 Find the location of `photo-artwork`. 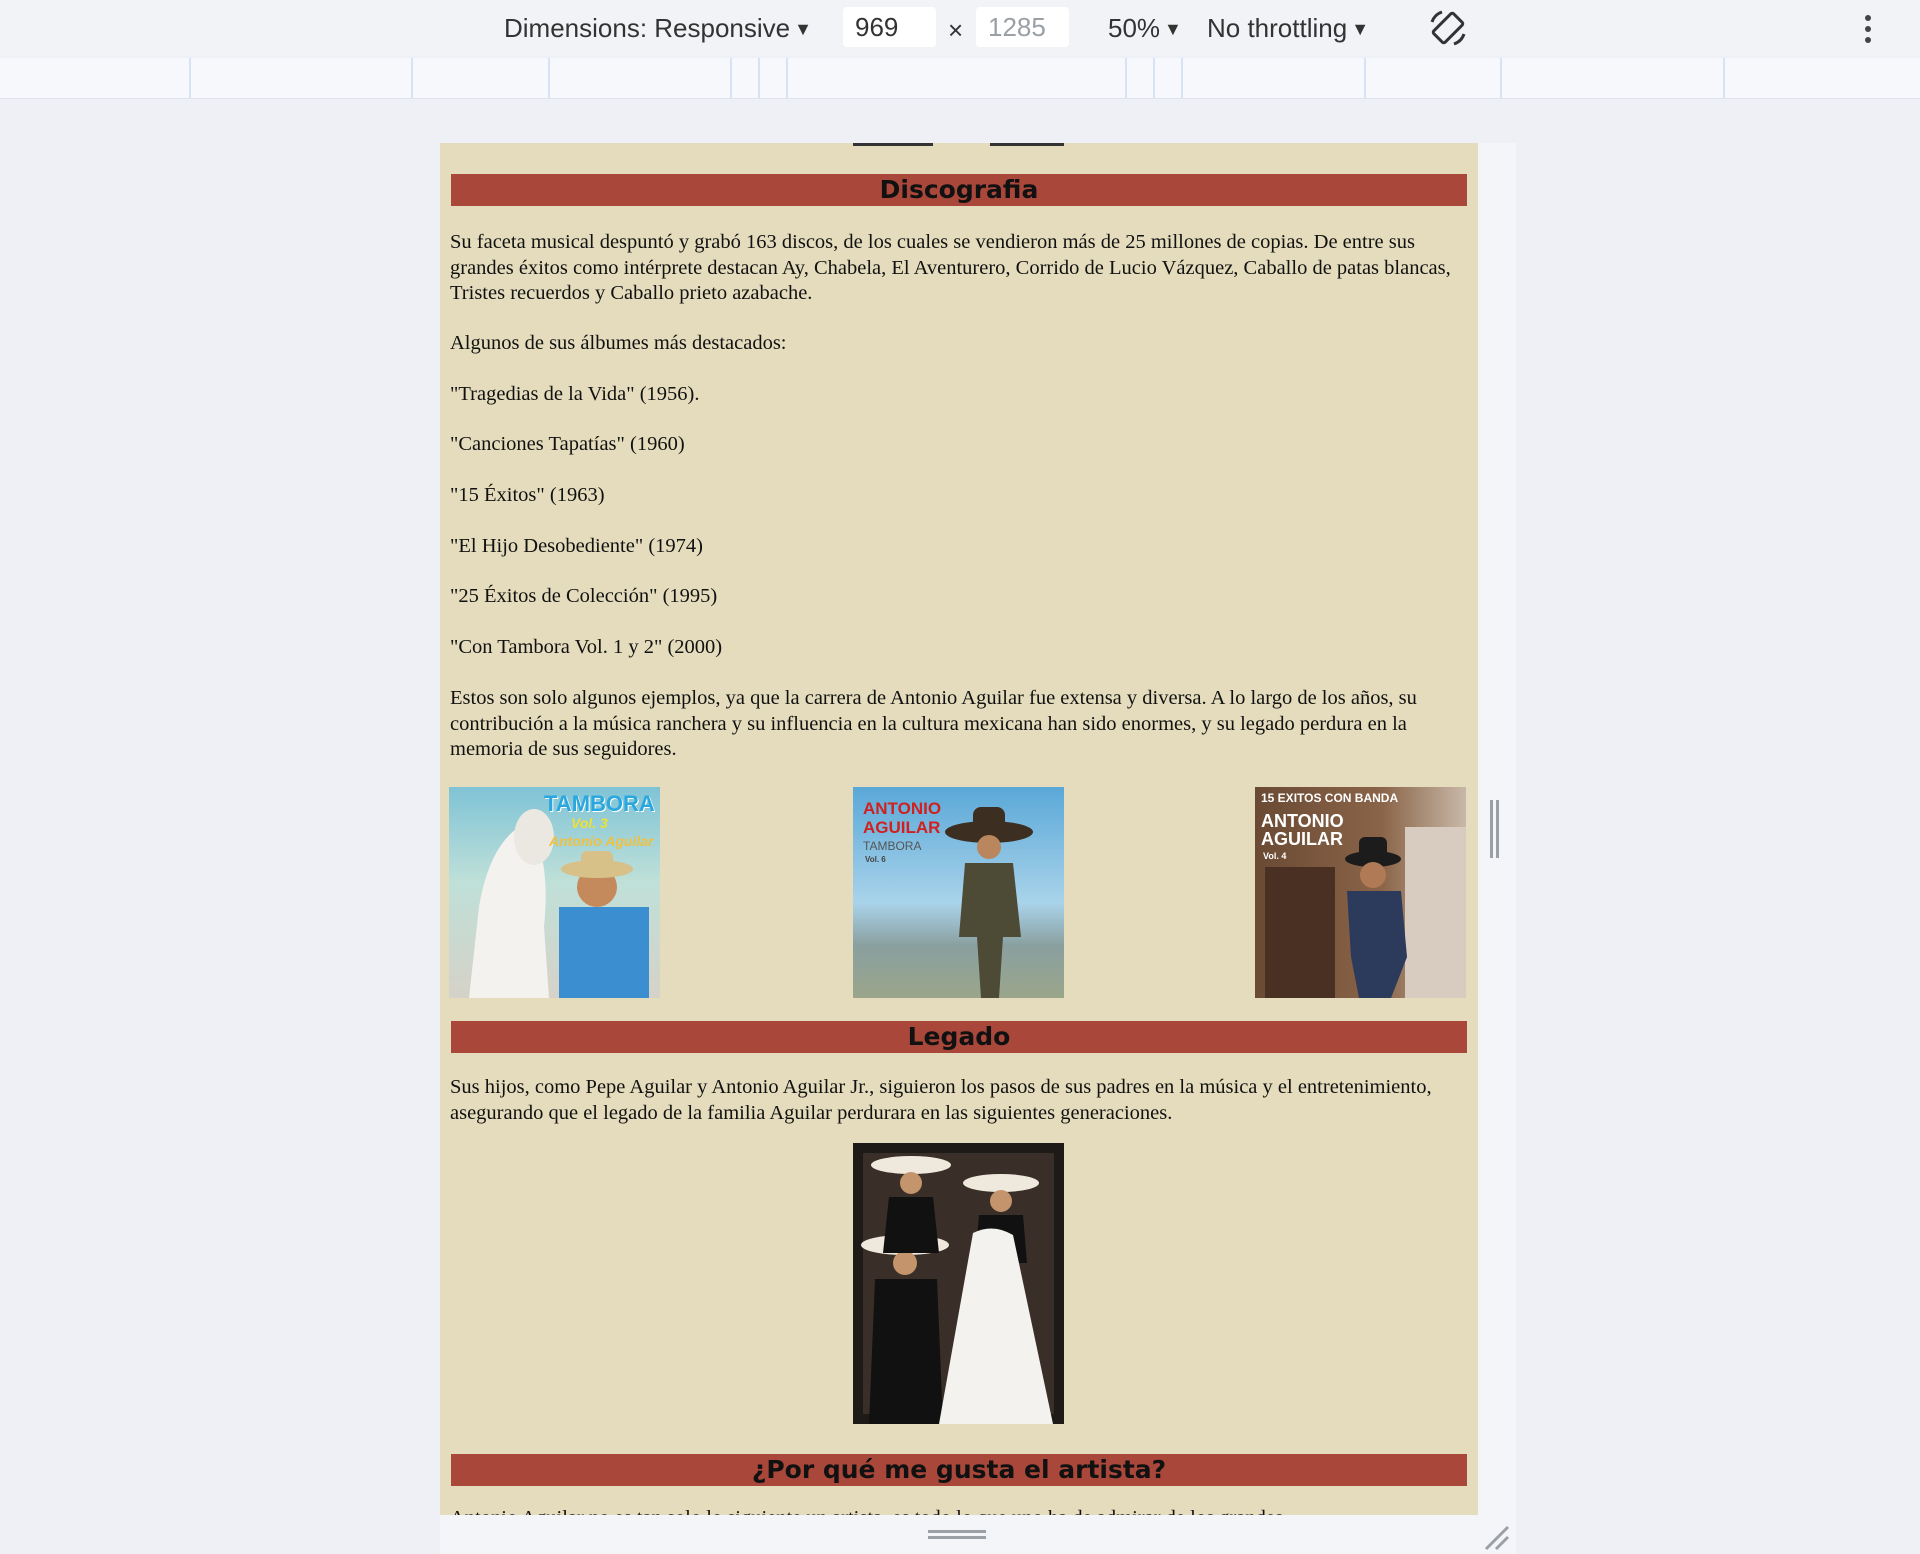

photo-artwork is located at coordinates (957, 1288).